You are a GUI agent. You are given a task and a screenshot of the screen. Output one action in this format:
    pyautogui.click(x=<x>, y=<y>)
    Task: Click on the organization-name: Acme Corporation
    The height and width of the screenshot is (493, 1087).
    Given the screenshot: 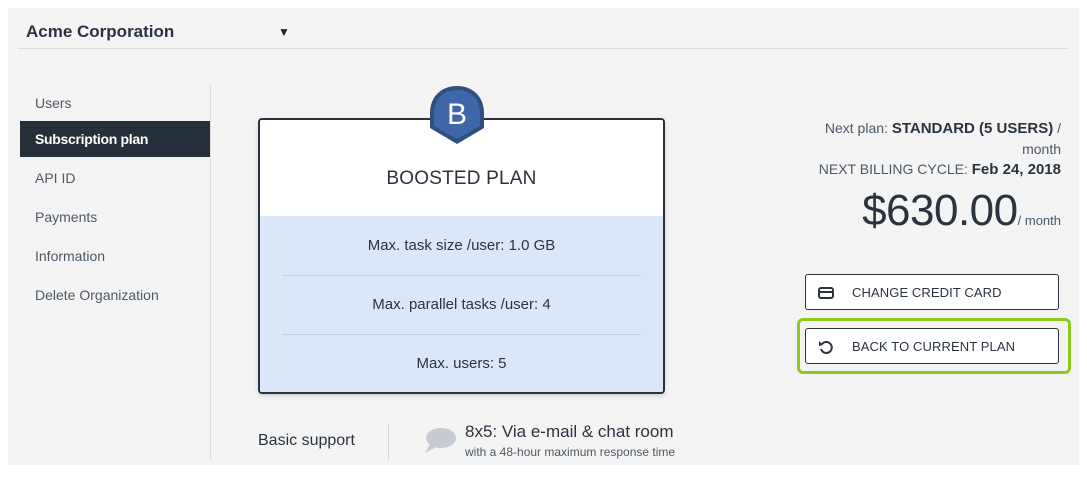 What is the action you would take?
    pyautogui.click(x=100, y=31)
    